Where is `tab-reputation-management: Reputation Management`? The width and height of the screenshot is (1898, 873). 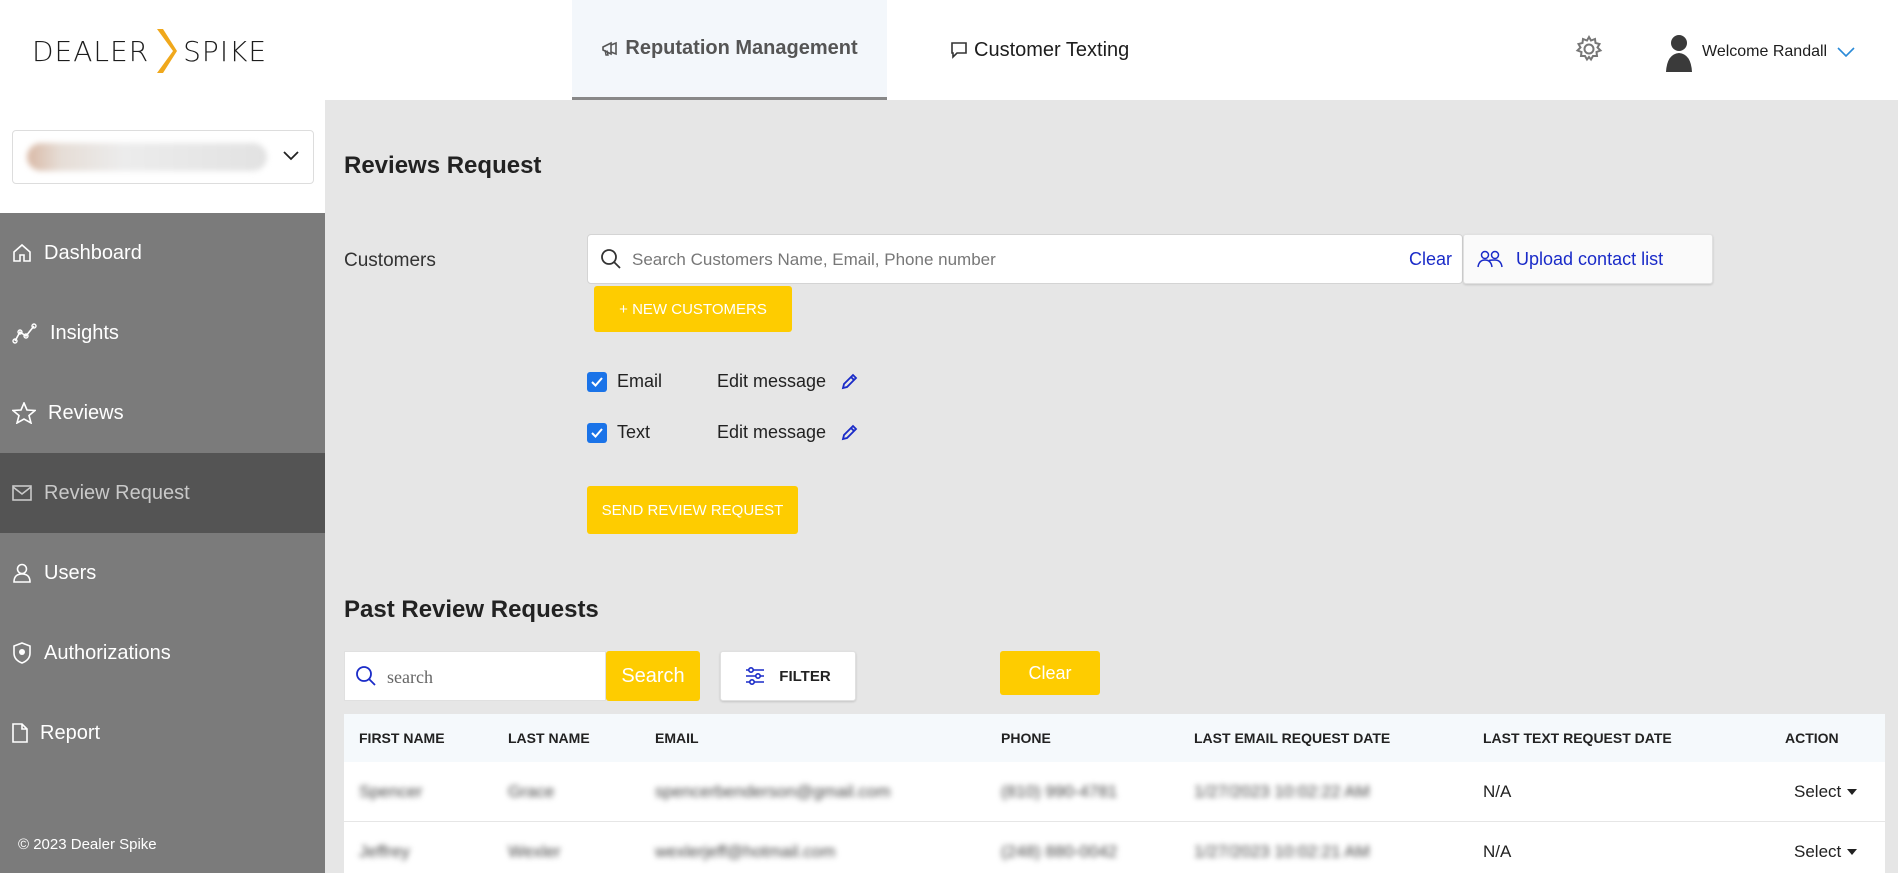 tab-reputation-management: Reputation Management is located at coordinates (729, 50).